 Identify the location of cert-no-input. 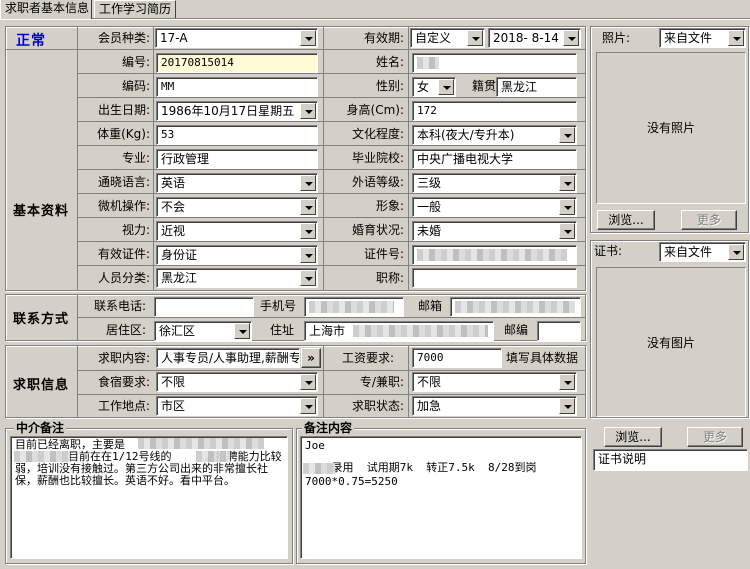
(494, 255).